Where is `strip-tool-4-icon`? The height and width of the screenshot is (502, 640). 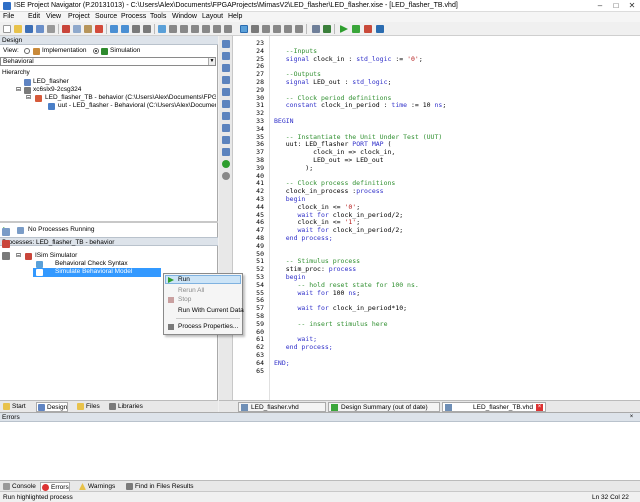
strip-tool-4-icon is located at coordinates (226, 80).